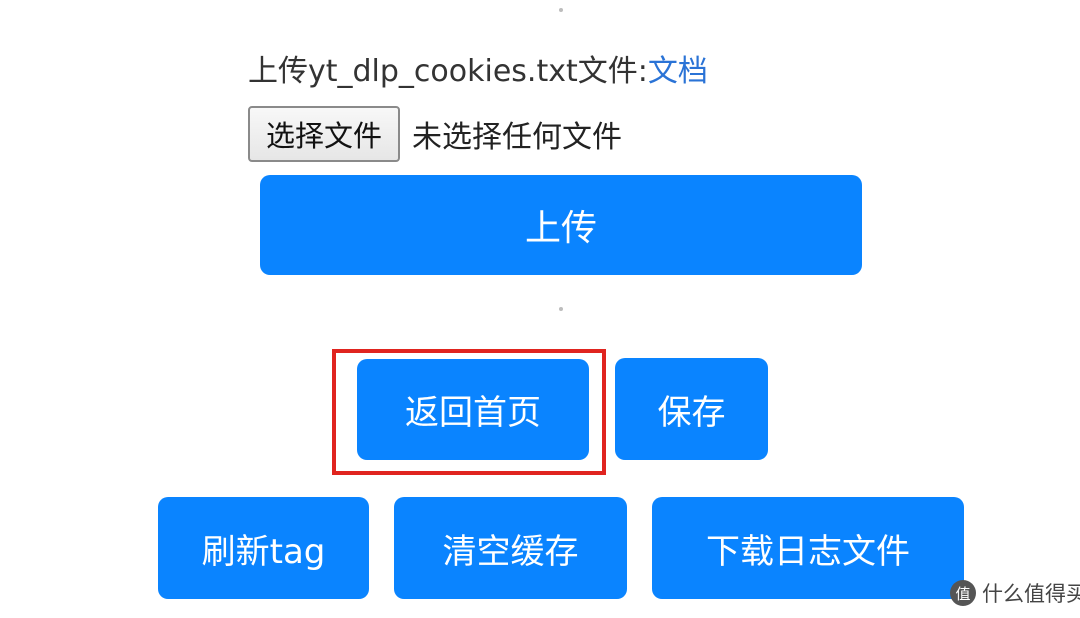 This screenshot has width=1080, height=618. What do you see at coordinates (691, 409) in the screenshot?
I see `save-button: 保存` at bounding box center [691, 409].